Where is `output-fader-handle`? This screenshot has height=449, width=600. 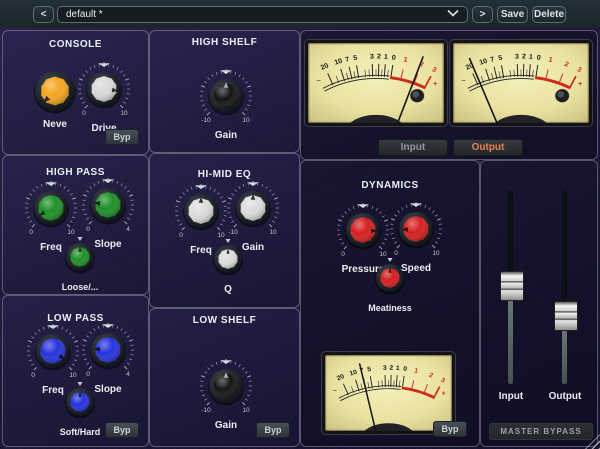 output-fader-handle is located at coordinates (566, 316).